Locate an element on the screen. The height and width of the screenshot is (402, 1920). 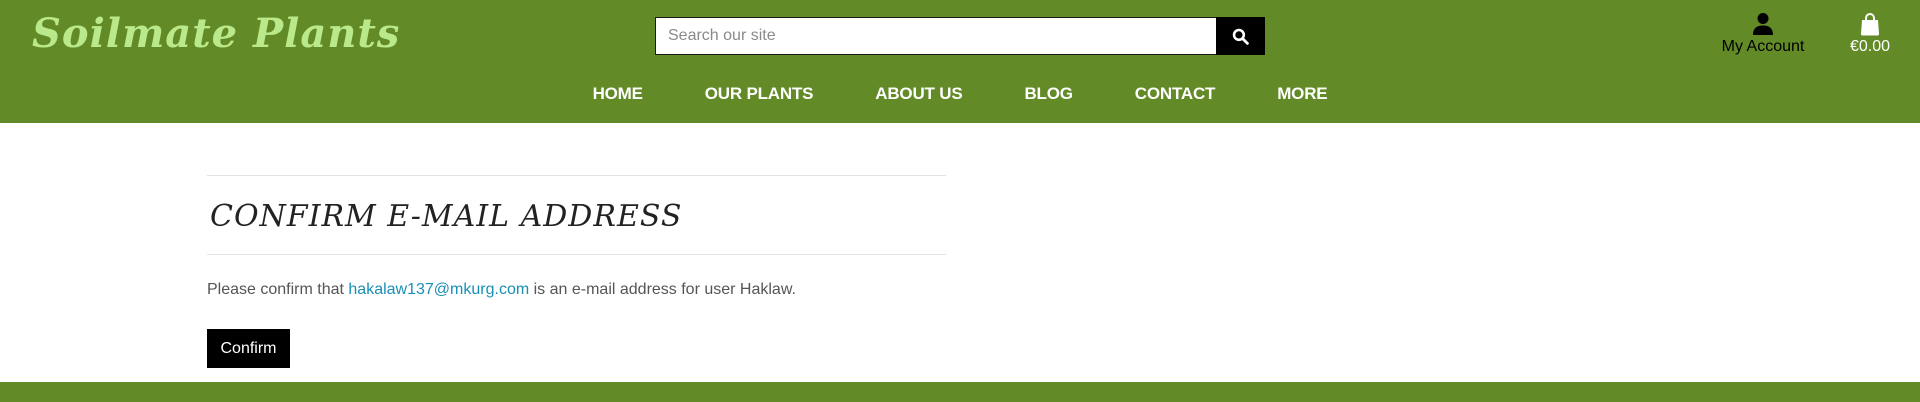
confirm-button: Confirm is located at coordinates (248, 348).